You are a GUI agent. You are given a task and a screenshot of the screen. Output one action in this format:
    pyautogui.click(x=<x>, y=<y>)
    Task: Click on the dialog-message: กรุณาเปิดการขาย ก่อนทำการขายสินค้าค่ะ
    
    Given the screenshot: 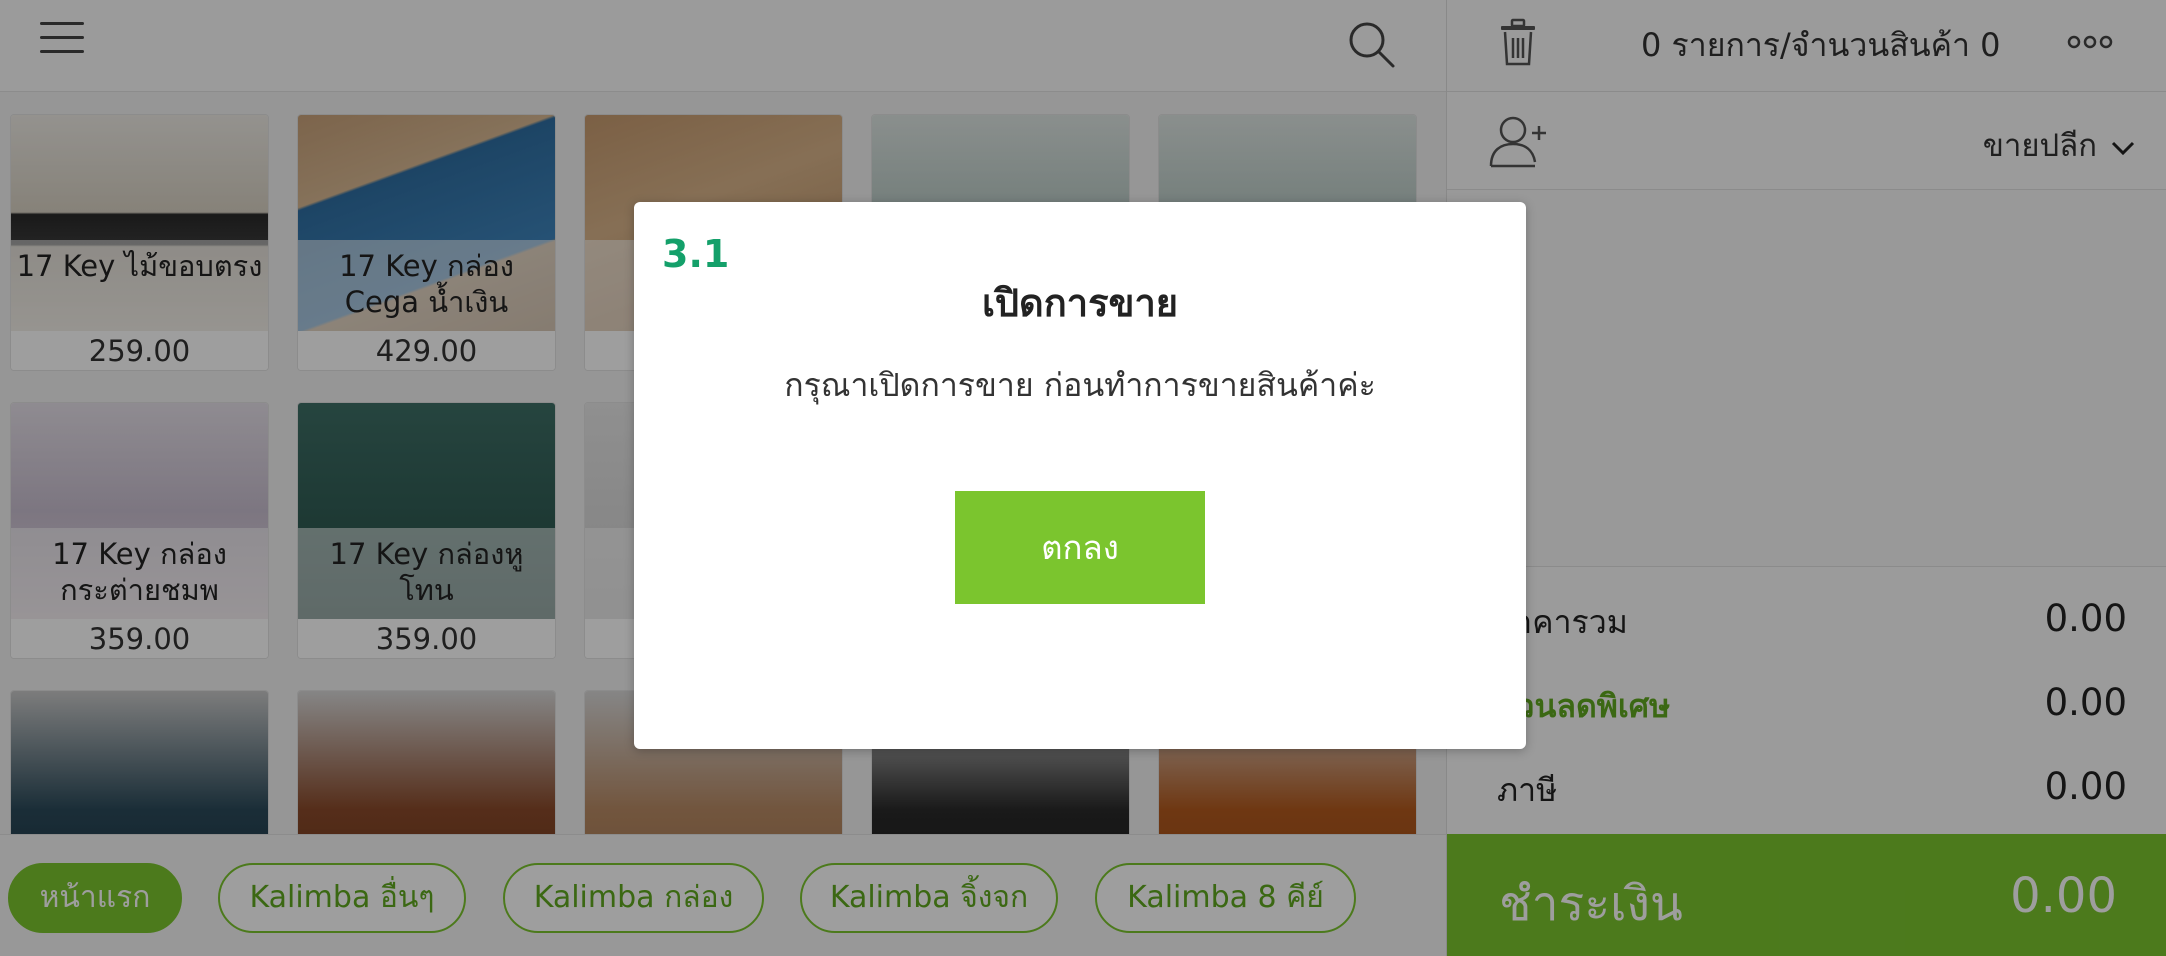 What is the action you would take?
    pyautogui.click(x=1080, y=385)
    